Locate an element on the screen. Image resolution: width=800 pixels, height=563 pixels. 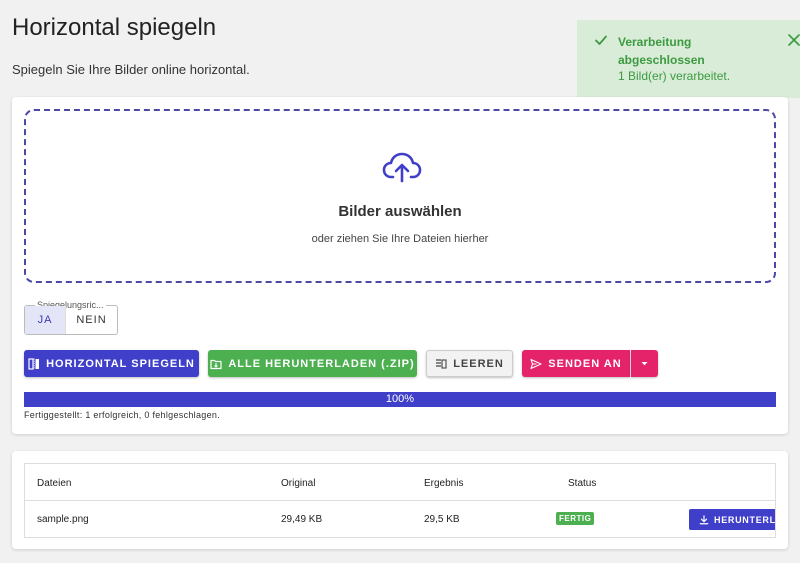
dropzone-title: Bilder auswählen is located at coordinates (400, 211).